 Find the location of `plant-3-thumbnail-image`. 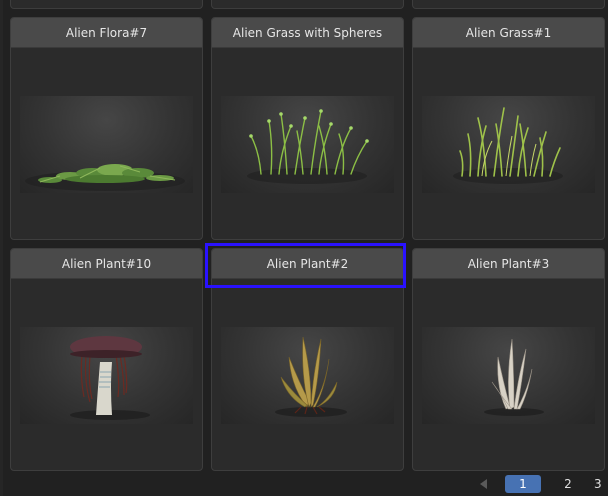

plant-3-thumbnail-image is located at coordinates (514, 377).